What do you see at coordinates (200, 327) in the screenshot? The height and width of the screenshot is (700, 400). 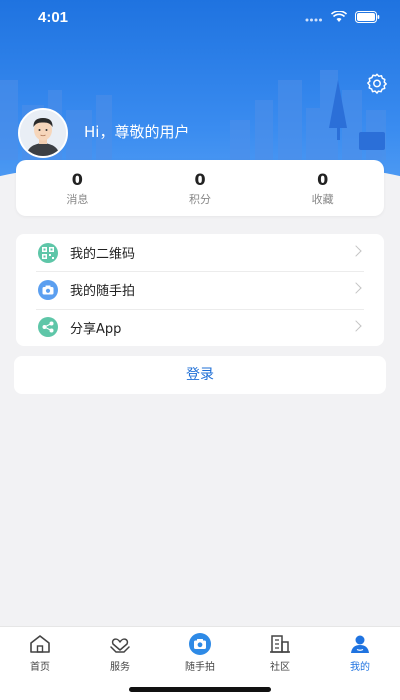 I see `menu-item-share-app: 分享App` at bounding box center [200, 327].